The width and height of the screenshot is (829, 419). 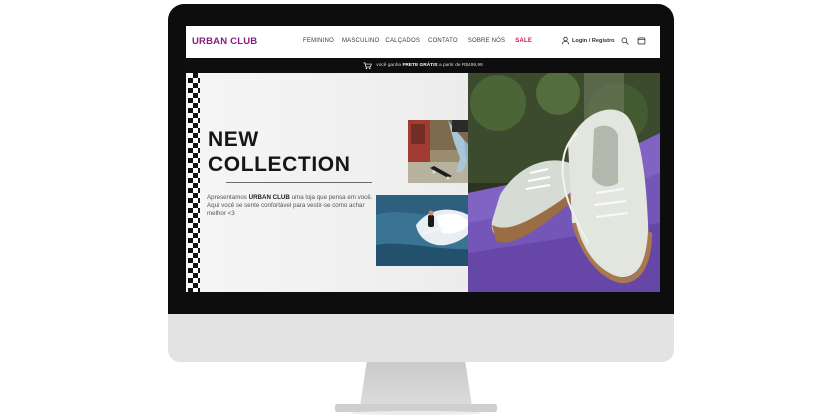 I want to click on nav-item-sale: SALE, so click(x=523, y=41).